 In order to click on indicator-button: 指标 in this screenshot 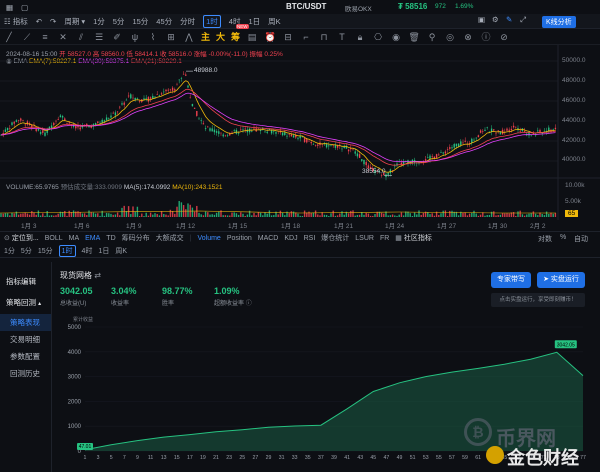, I will do `click(20, 21)`.